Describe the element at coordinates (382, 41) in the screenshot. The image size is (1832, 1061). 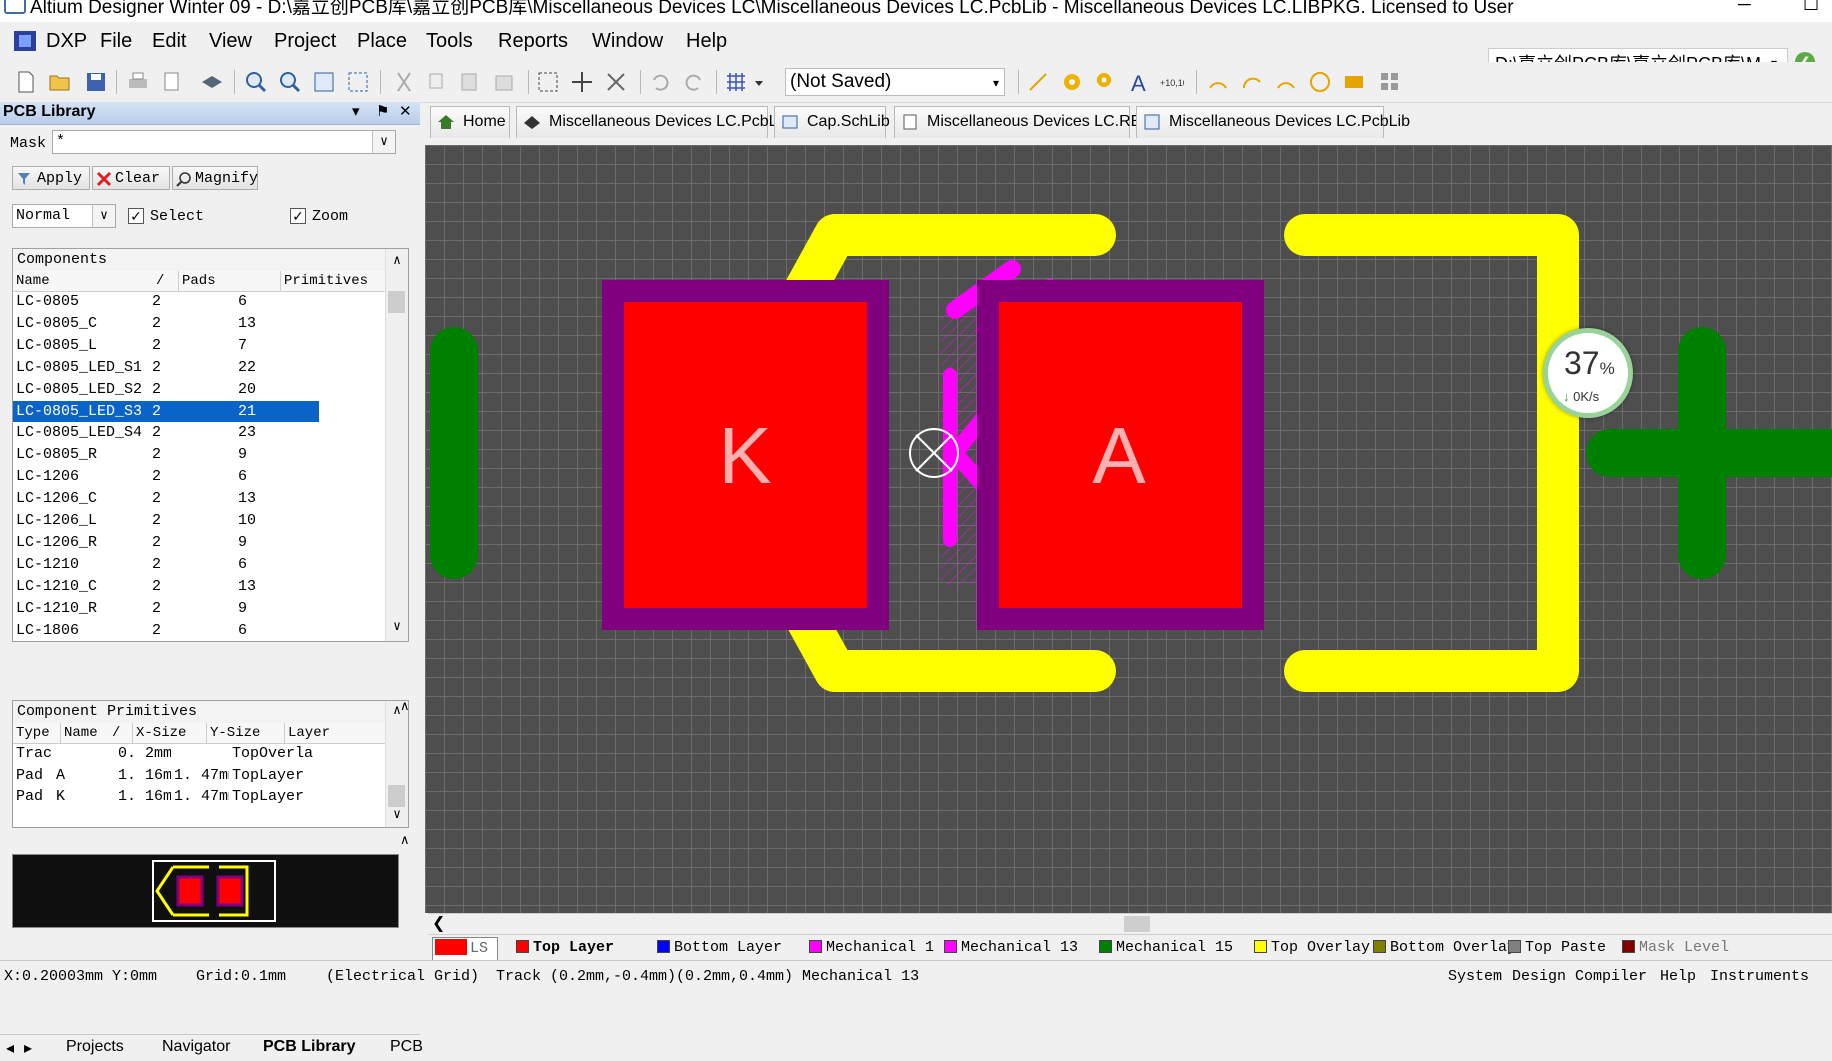
I see `menu-place: Place` at that location.